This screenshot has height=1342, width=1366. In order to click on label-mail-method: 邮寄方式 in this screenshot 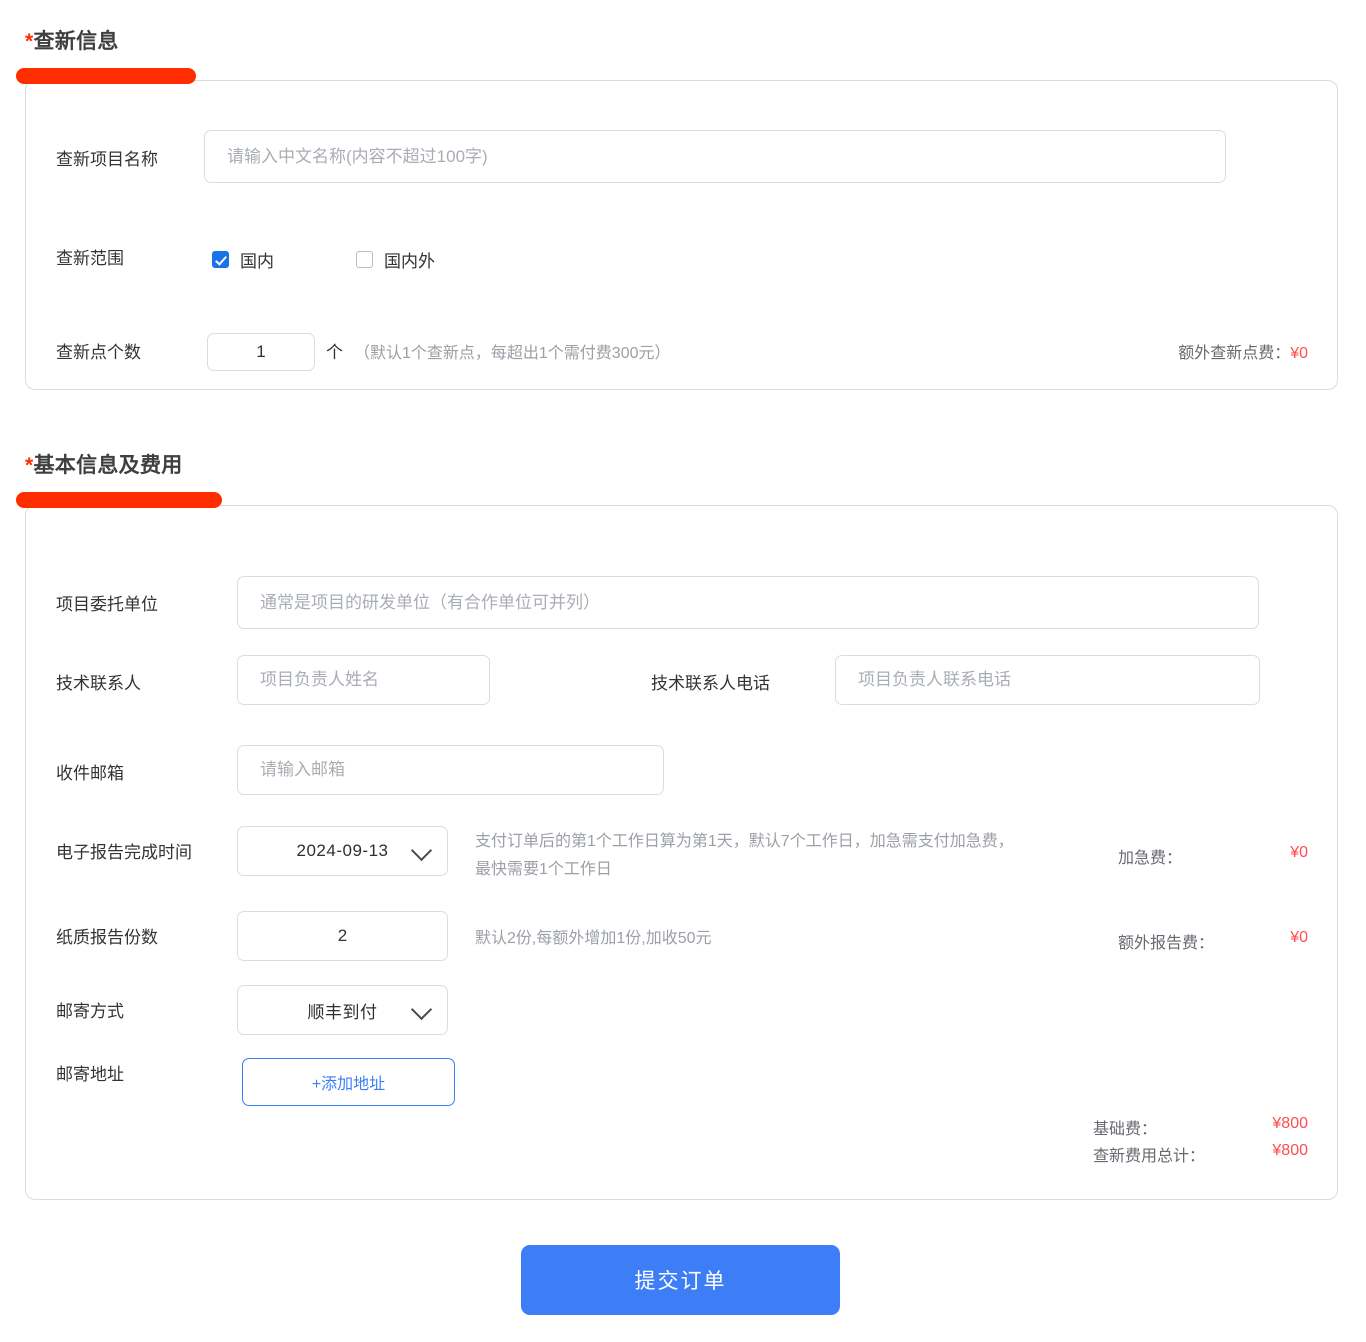, I will do `click(90, 1011)`.